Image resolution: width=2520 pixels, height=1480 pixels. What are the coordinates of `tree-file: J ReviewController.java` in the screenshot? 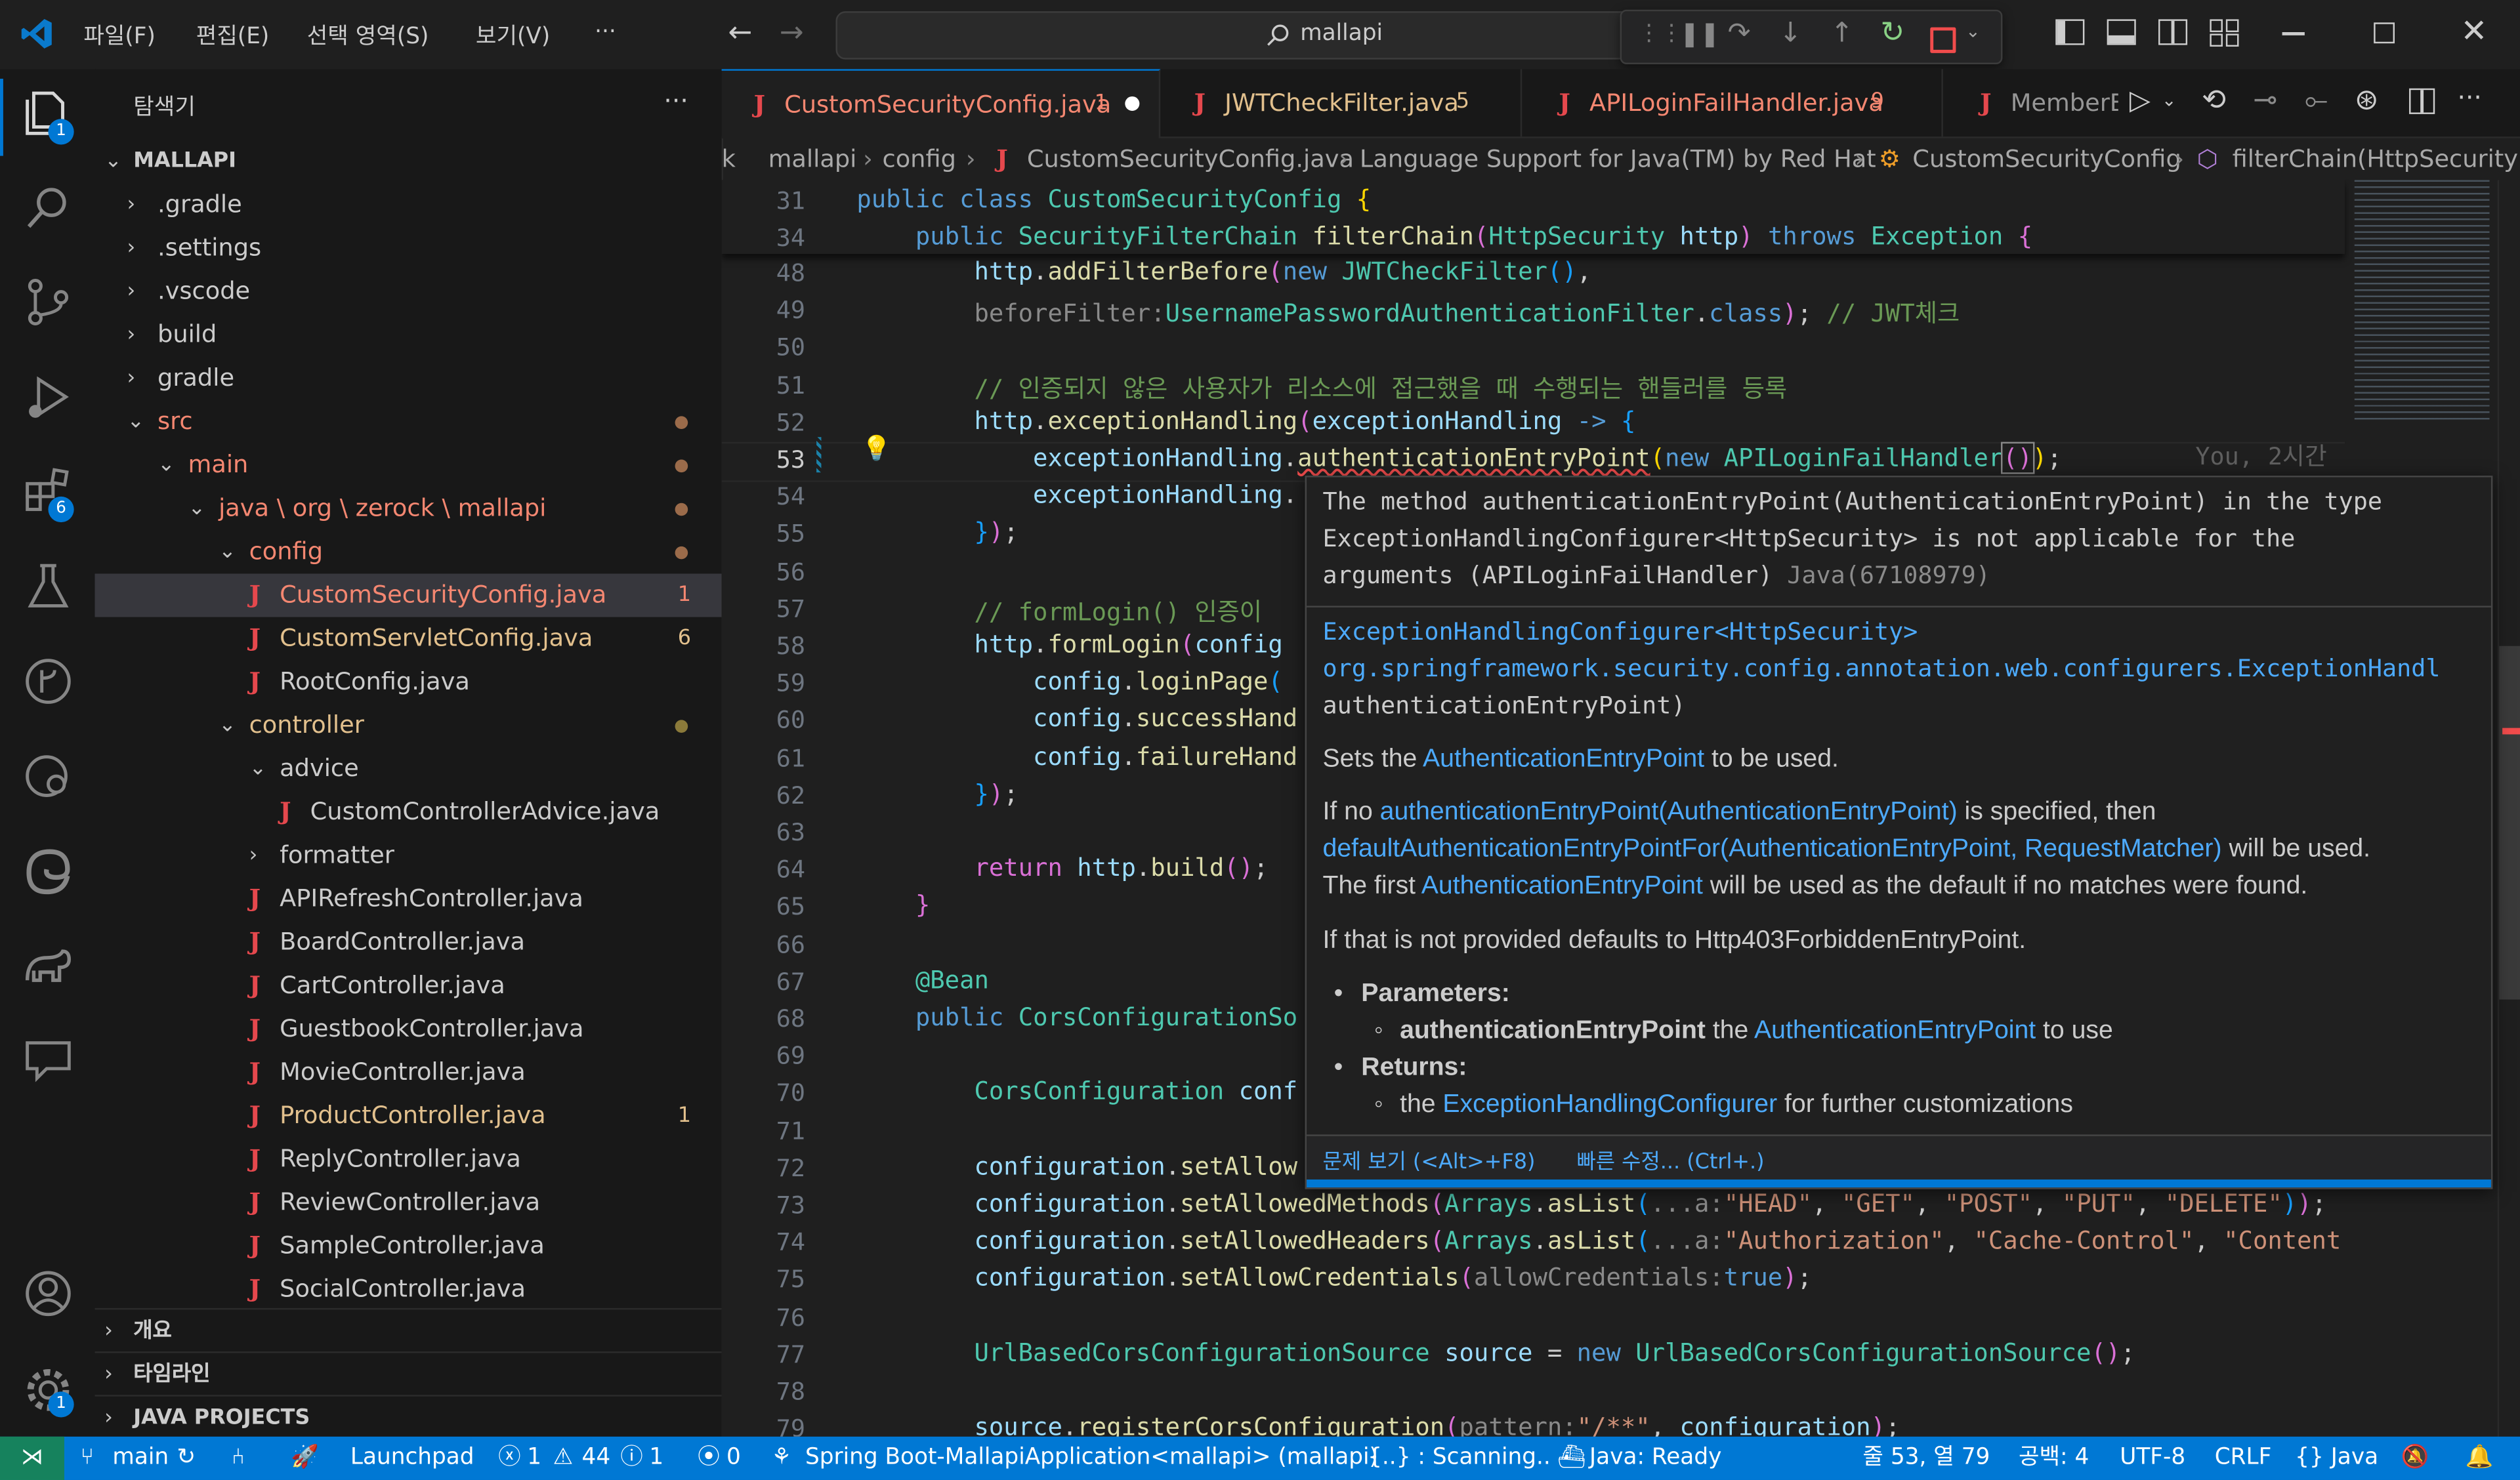 It's located at (407, 1202).